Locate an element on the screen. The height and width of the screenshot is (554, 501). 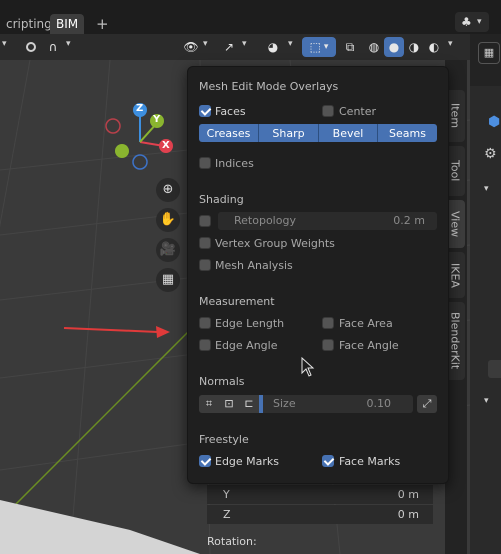
center-checkbox is located at coordinates (328, 111).